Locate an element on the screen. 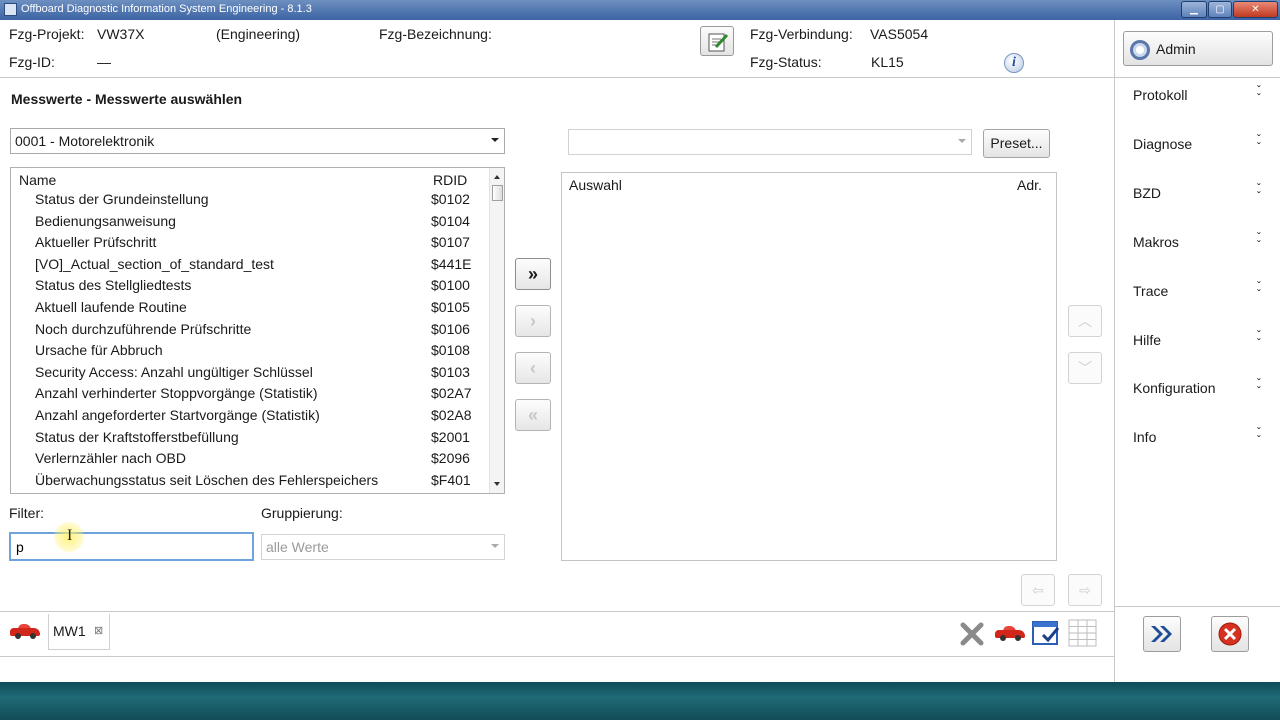 The width and height of the screenshot is (1280, 720). export-button: ⇨ is located at coordinates (1085, 590).